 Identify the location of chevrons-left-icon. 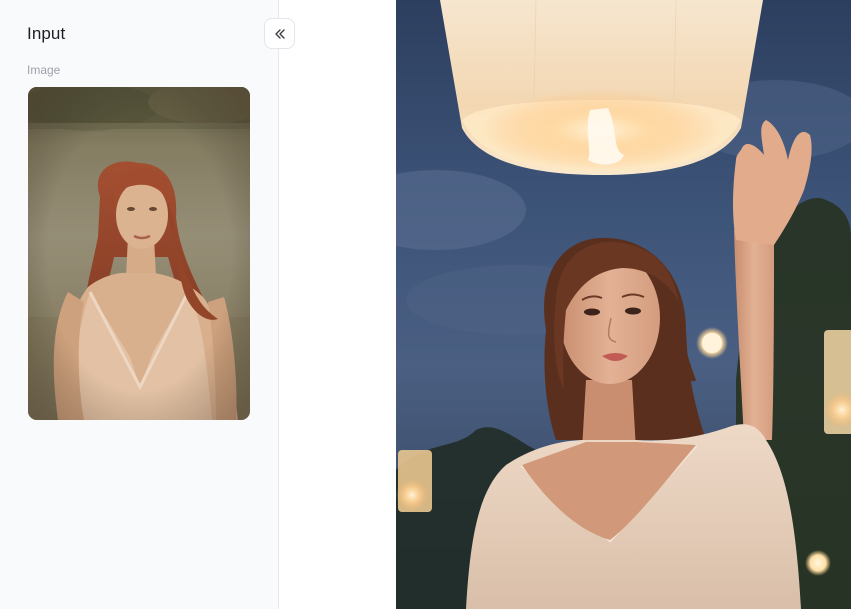
(279, 33).